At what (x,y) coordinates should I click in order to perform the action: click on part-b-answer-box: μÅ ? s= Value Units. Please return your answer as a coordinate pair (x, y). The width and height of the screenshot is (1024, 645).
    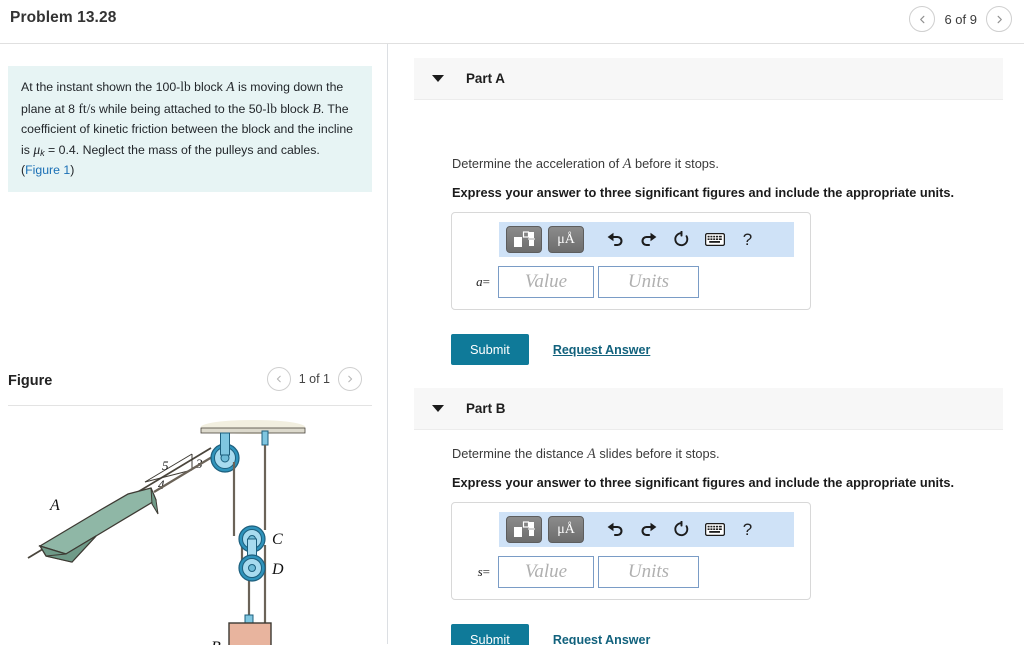
    Looking at the image, I should click on (631, 551).